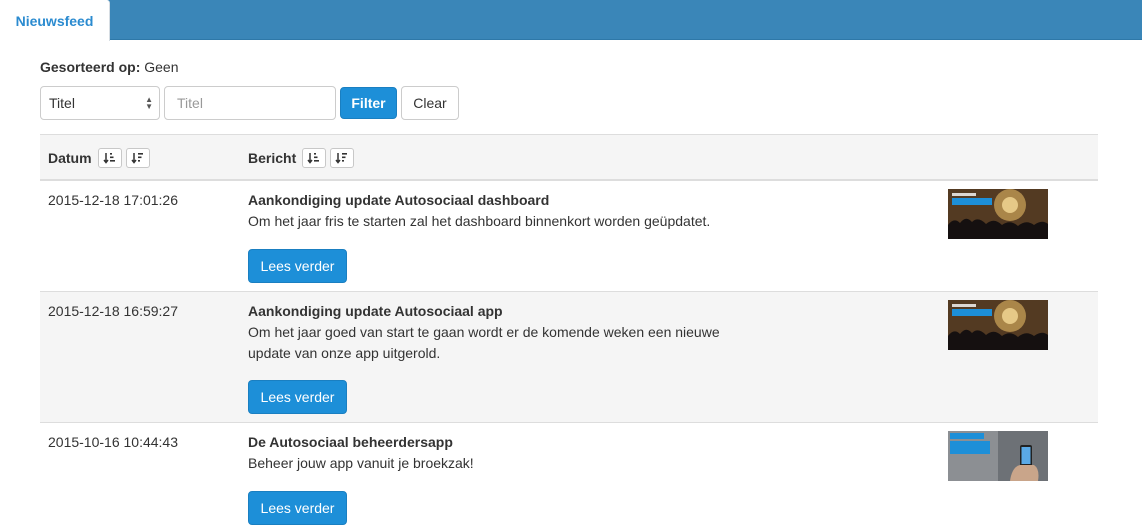  Describe the element at coordinates (350, 442) in the screenshot. I see `row-title: De Autosociaal beheerdersapp` at that location.